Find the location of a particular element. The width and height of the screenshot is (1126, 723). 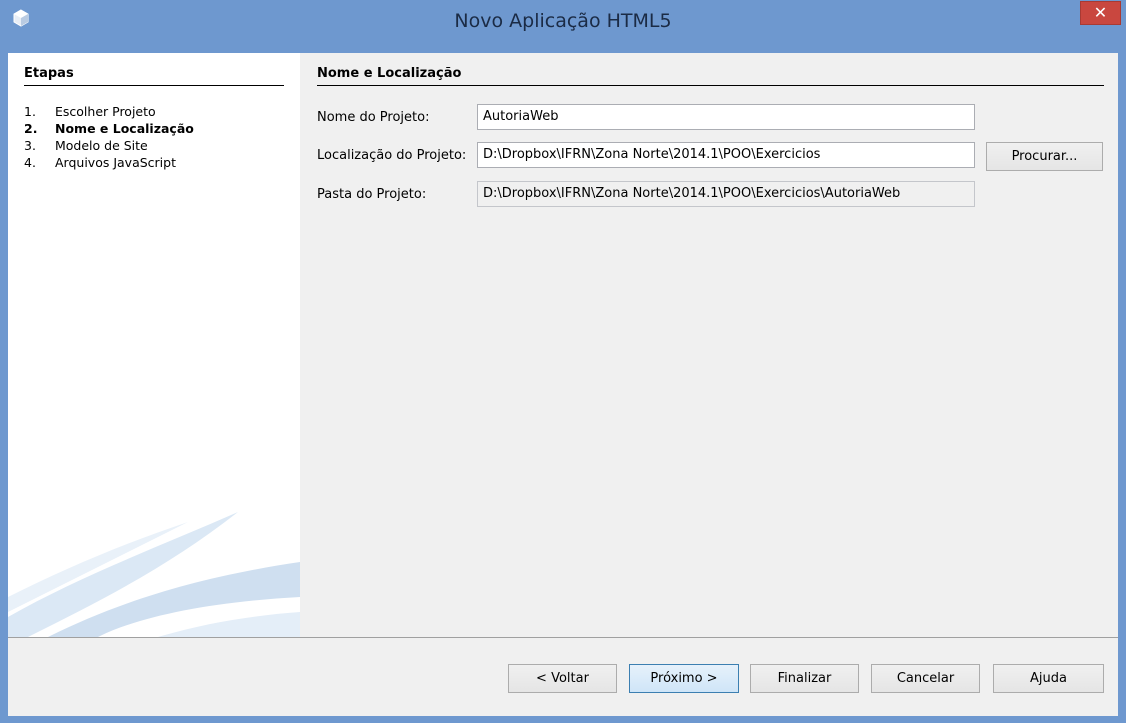

step-number: 1. is located at coordinates (30, 111).